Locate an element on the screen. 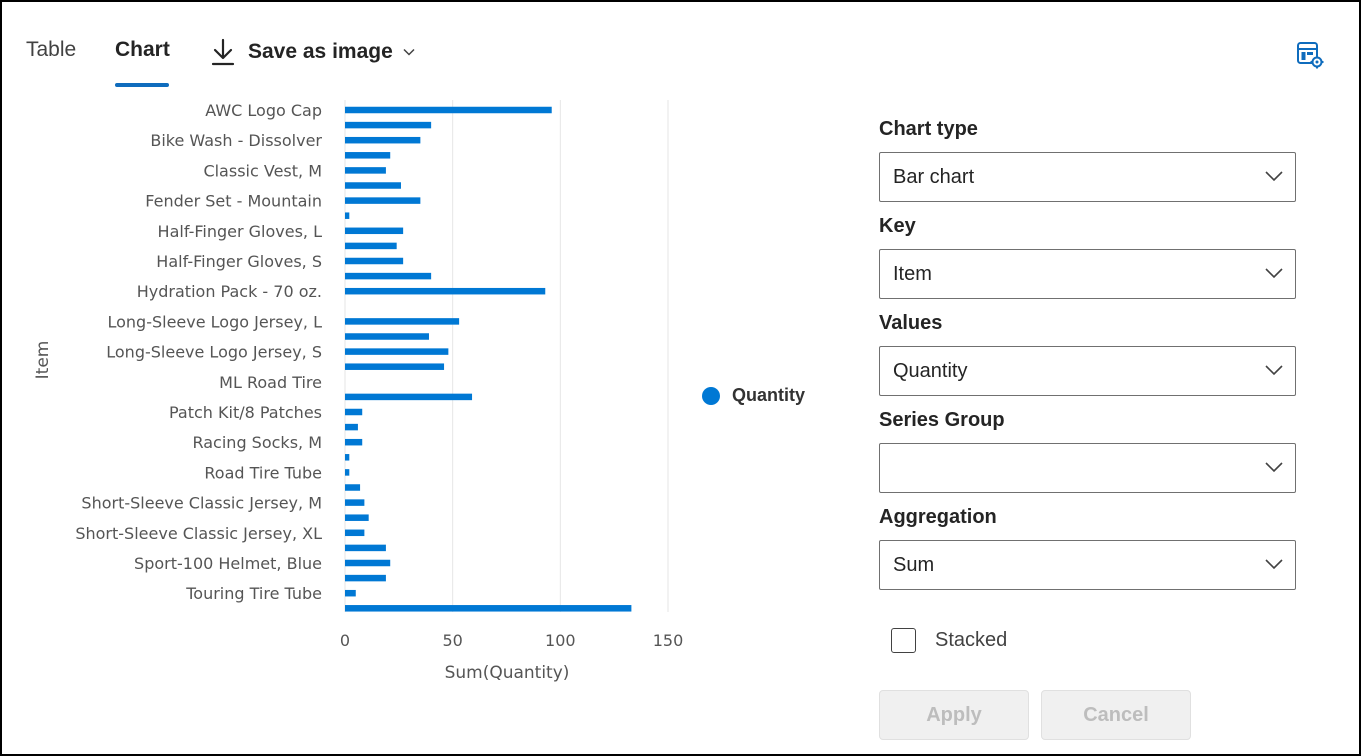 This screenshot has width=1361, height=756. chart-type-value: Bar chart is located at coordinates (934, 176).